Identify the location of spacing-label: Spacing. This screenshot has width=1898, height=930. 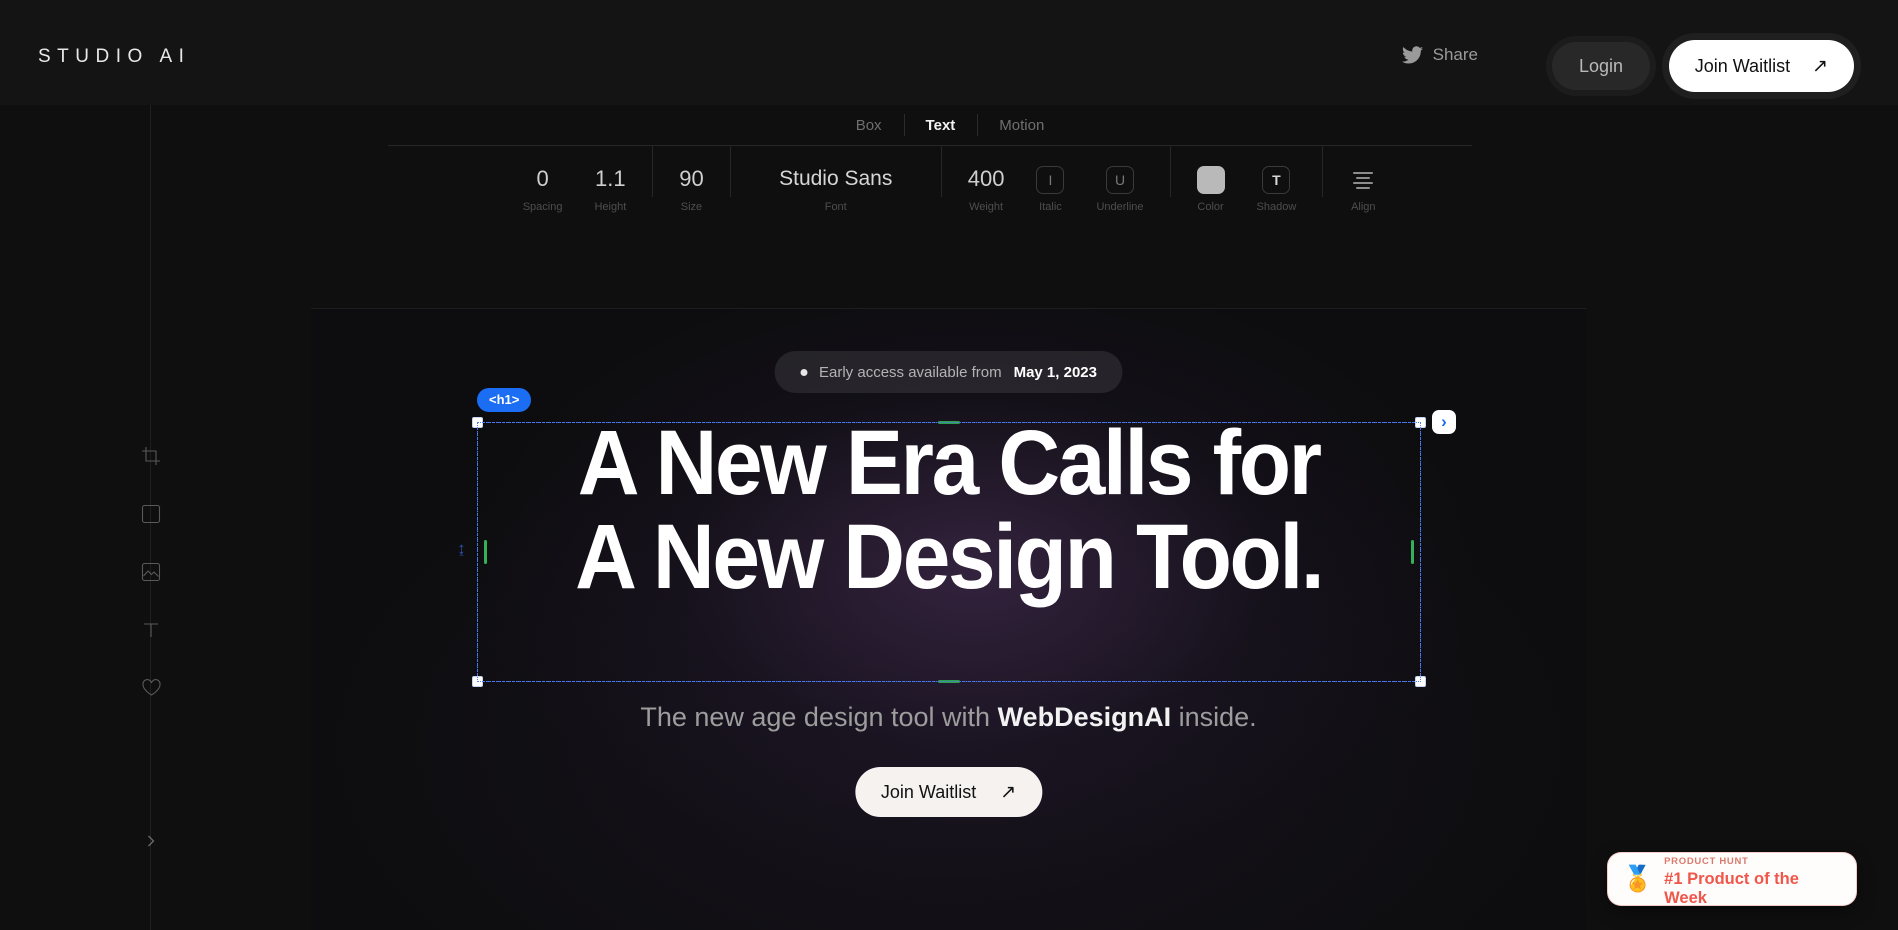
(542, 207).